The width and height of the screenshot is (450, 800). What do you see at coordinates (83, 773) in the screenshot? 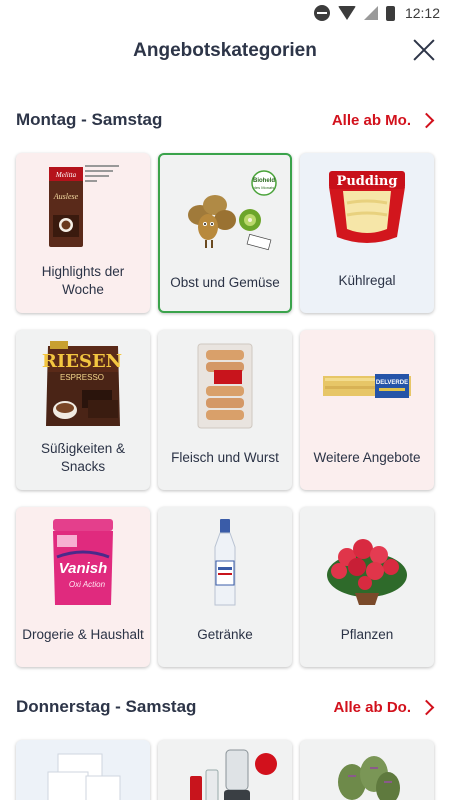
I see `storage-boxes-image` at bounding box center [83, 773].